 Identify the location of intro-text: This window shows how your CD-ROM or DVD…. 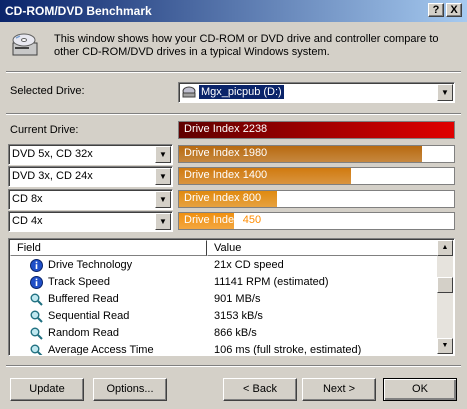
(246, 45).